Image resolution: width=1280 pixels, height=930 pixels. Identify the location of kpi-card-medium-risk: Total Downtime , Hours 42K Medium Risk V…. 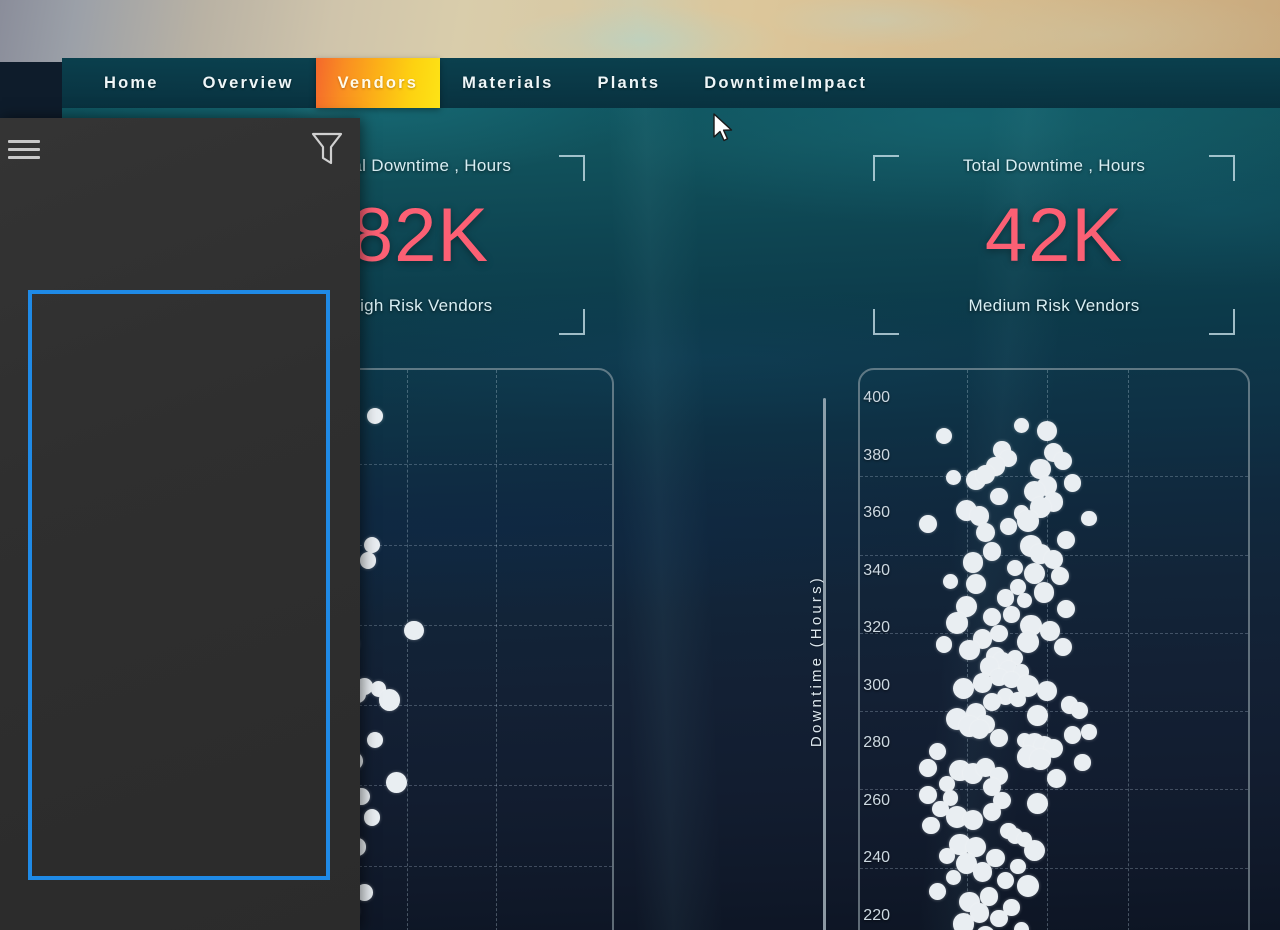
(1054, 242).